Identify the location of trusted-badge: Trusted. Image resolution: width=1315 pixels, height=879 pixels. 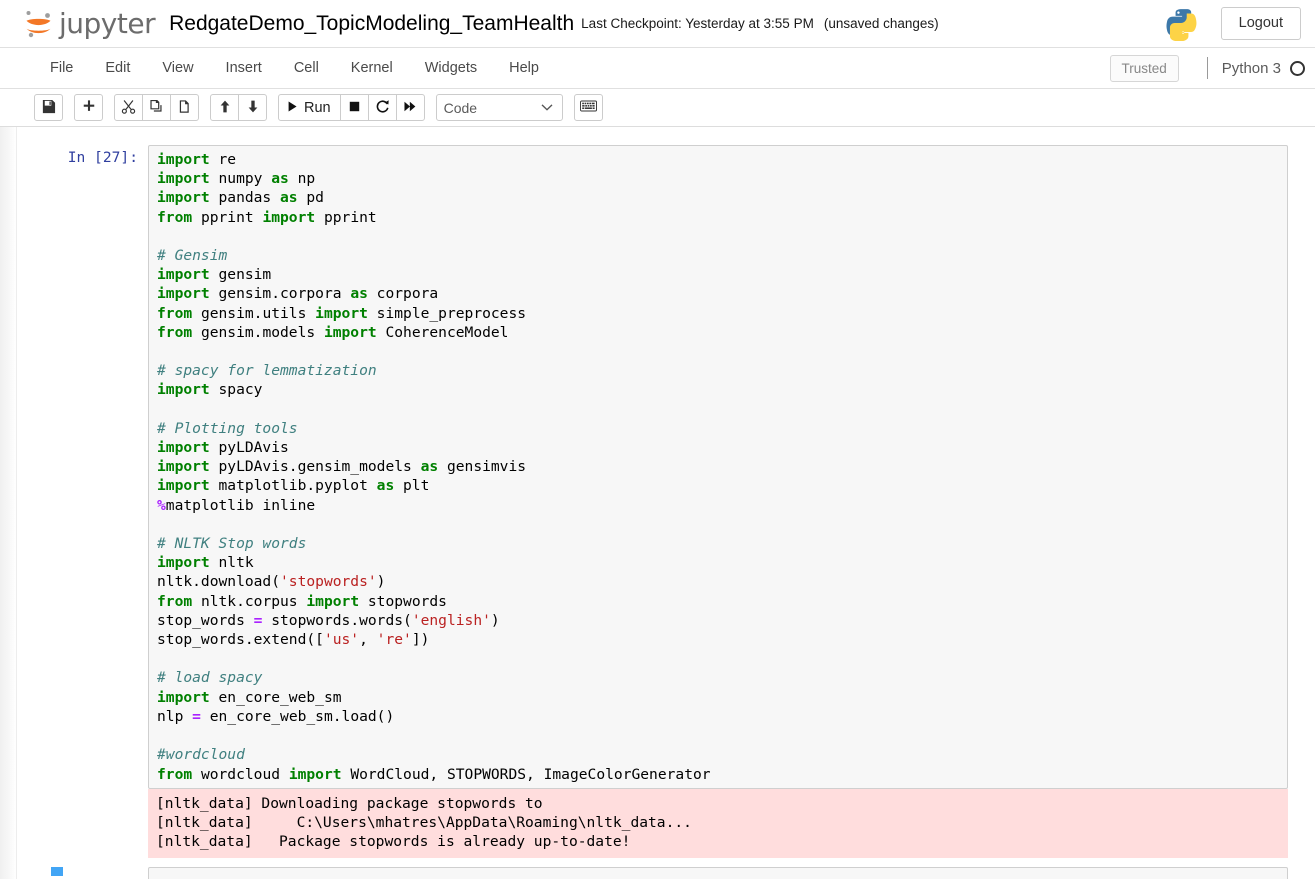
(1144, 68).